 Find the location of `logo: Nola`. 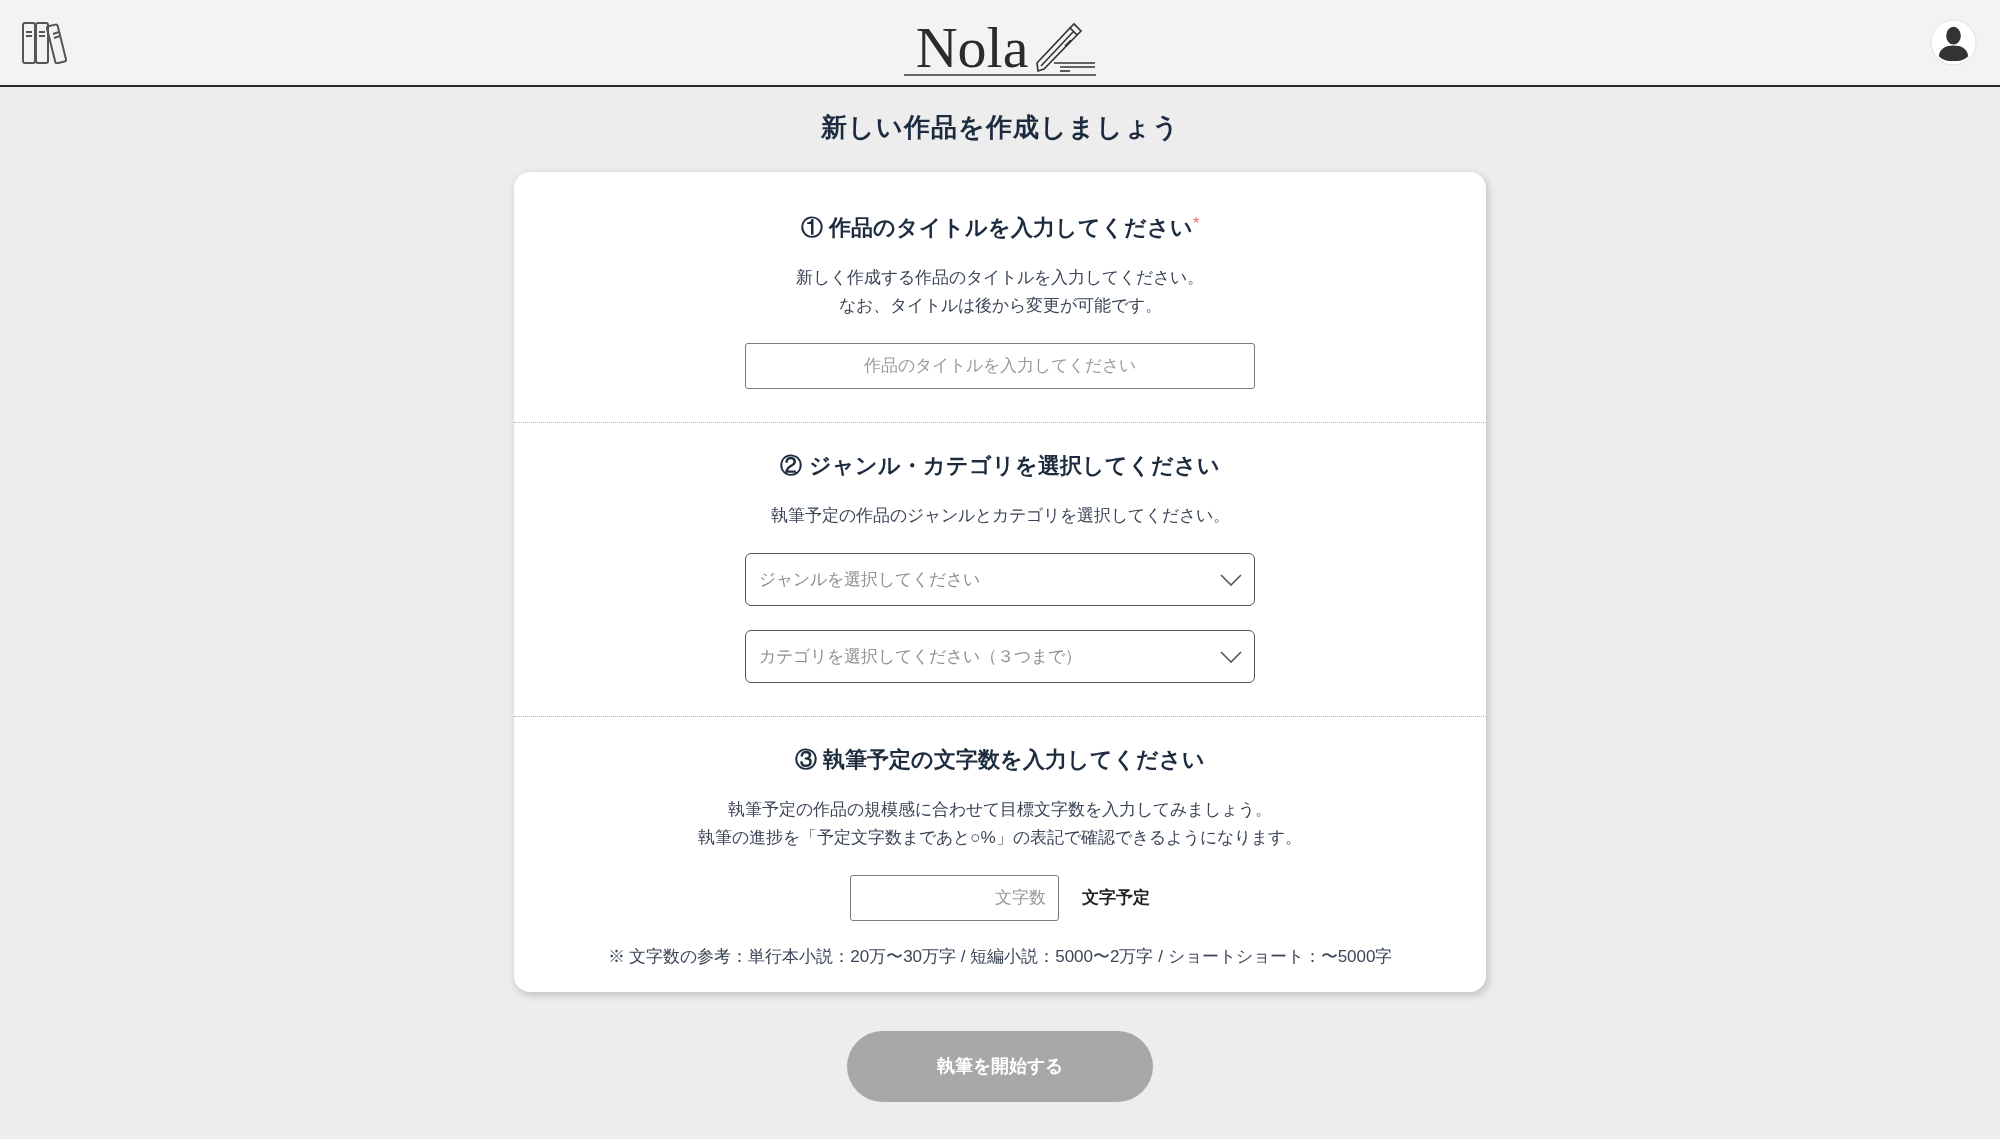

logo: Nola is located at coordinates (1000, 47).